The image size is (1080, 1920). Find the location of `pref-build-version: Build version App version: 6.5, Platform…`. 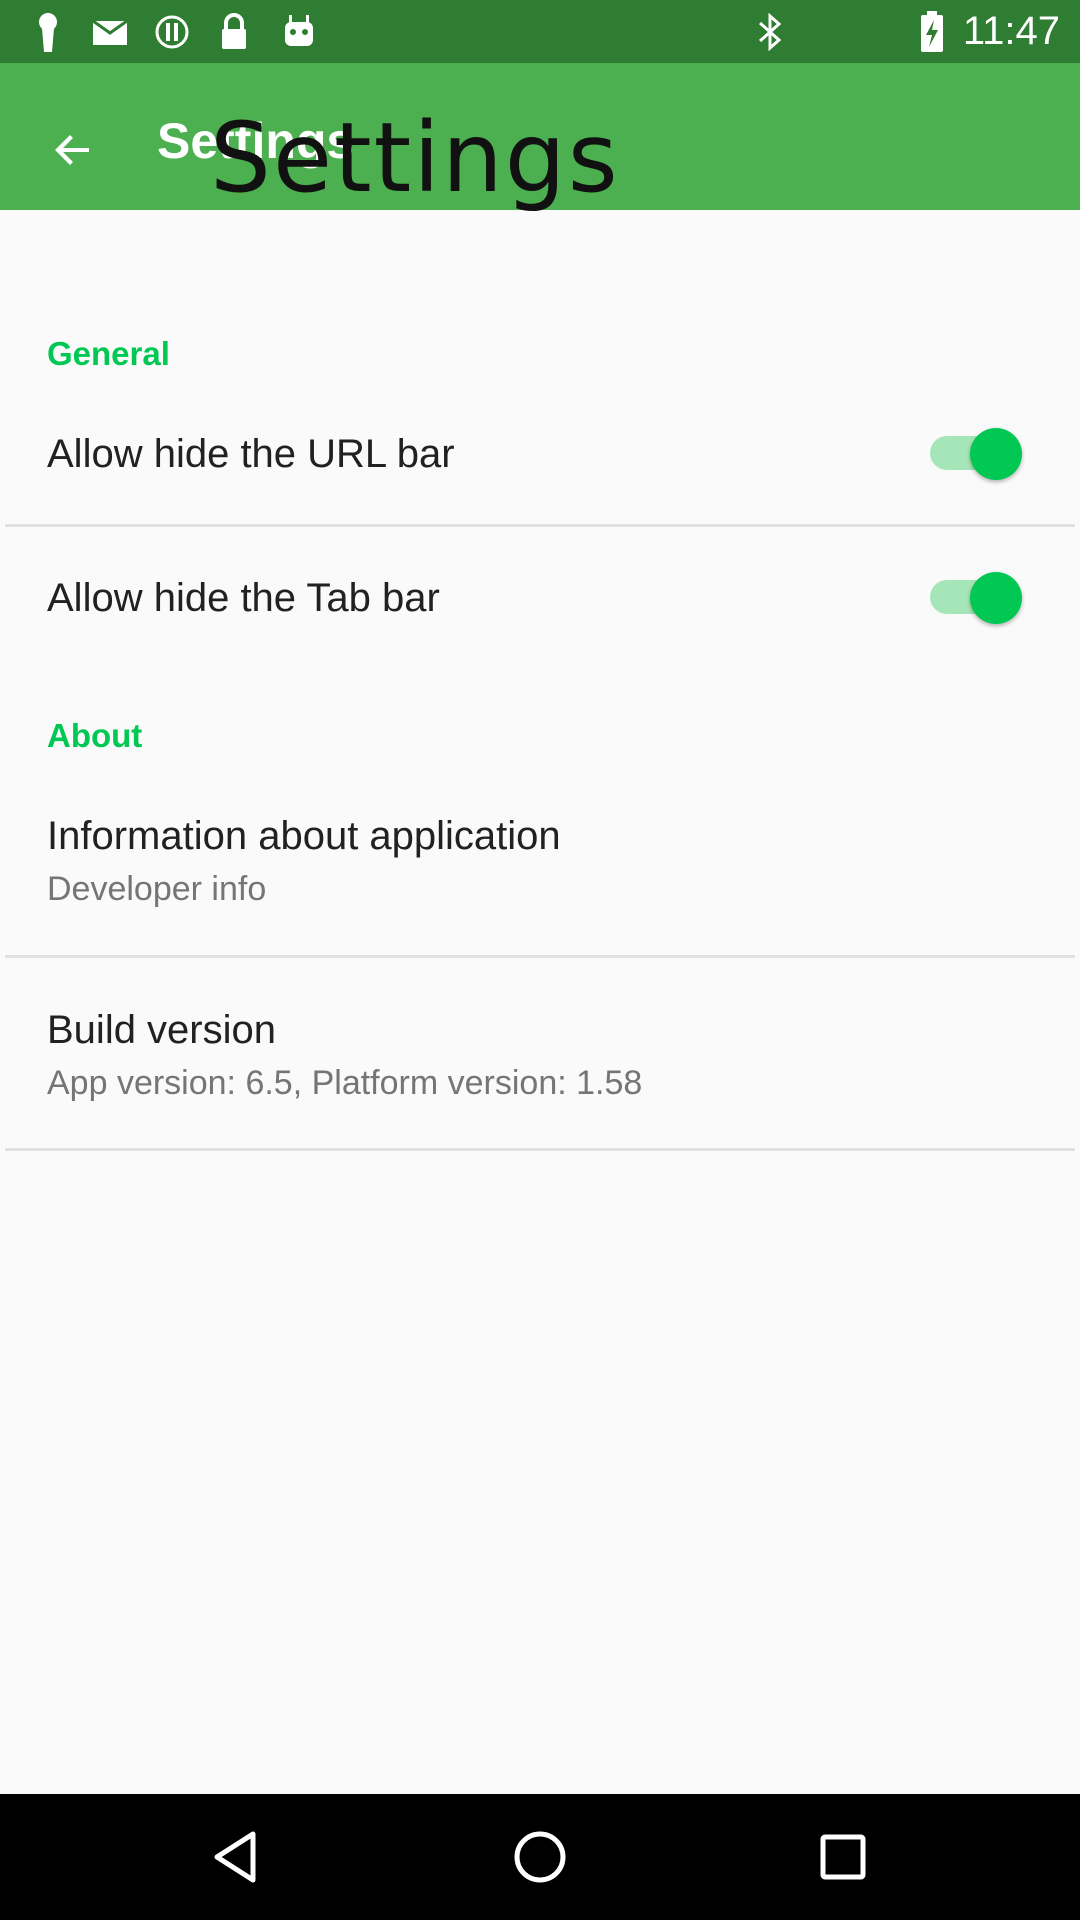

pref-build-version: Build version App version: 6.5, Platform… is located at coordinates (540, 1054).